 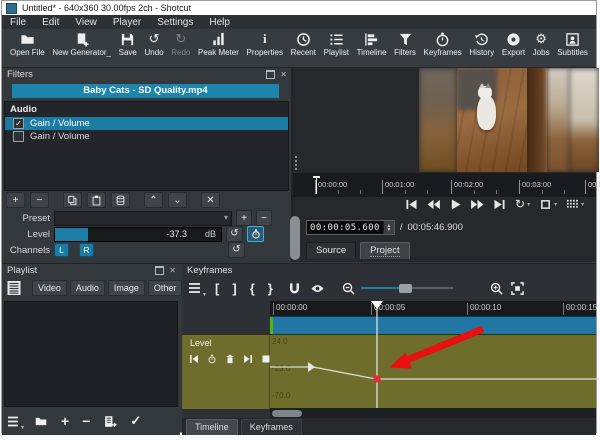 I want to click on preset-combobox: ▾, so click(x=143, y=218).